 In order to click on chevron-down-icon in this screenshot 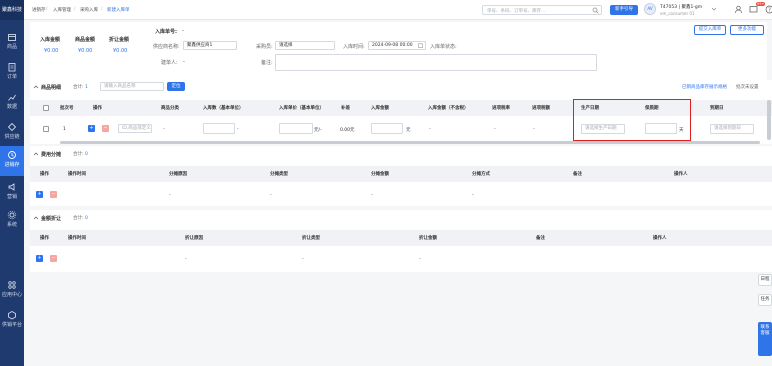, I will do `click(714, 9)`.